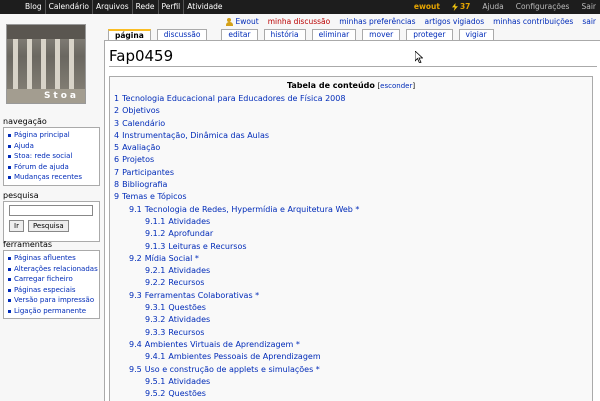 The height and width of the screenshot is (401, 600). I want to click on toc-item: 9.1.2 Aprofundar, so click(351, 234).